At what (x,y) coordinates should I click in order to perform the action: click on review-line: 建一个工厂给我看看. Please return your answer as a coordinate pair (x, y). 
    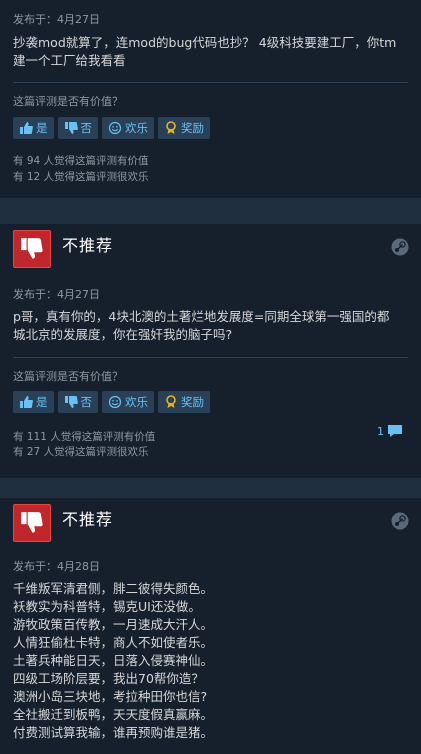
    Looking at the image, I should click on (69, 60).